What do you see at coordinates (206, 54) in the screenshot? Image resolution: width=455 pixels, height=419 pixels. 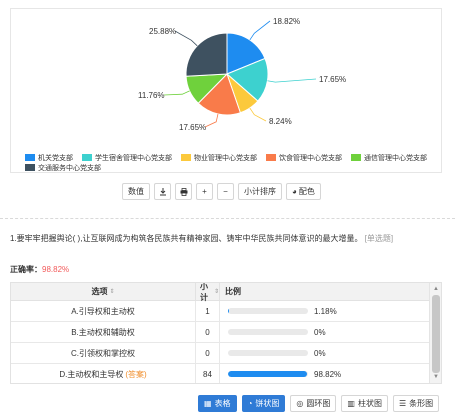 I see `pie-slice` at bounding box center [206, 54].